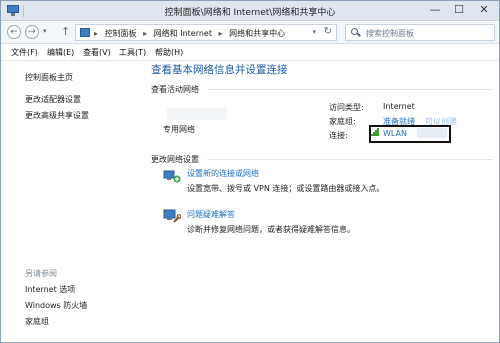 The image size is (500, 343). What do you see at coordinates (50, 289) in the screenshot?
I see `sidebar-item-internet-options: Internet 选项` at bounding box center [50, 289].